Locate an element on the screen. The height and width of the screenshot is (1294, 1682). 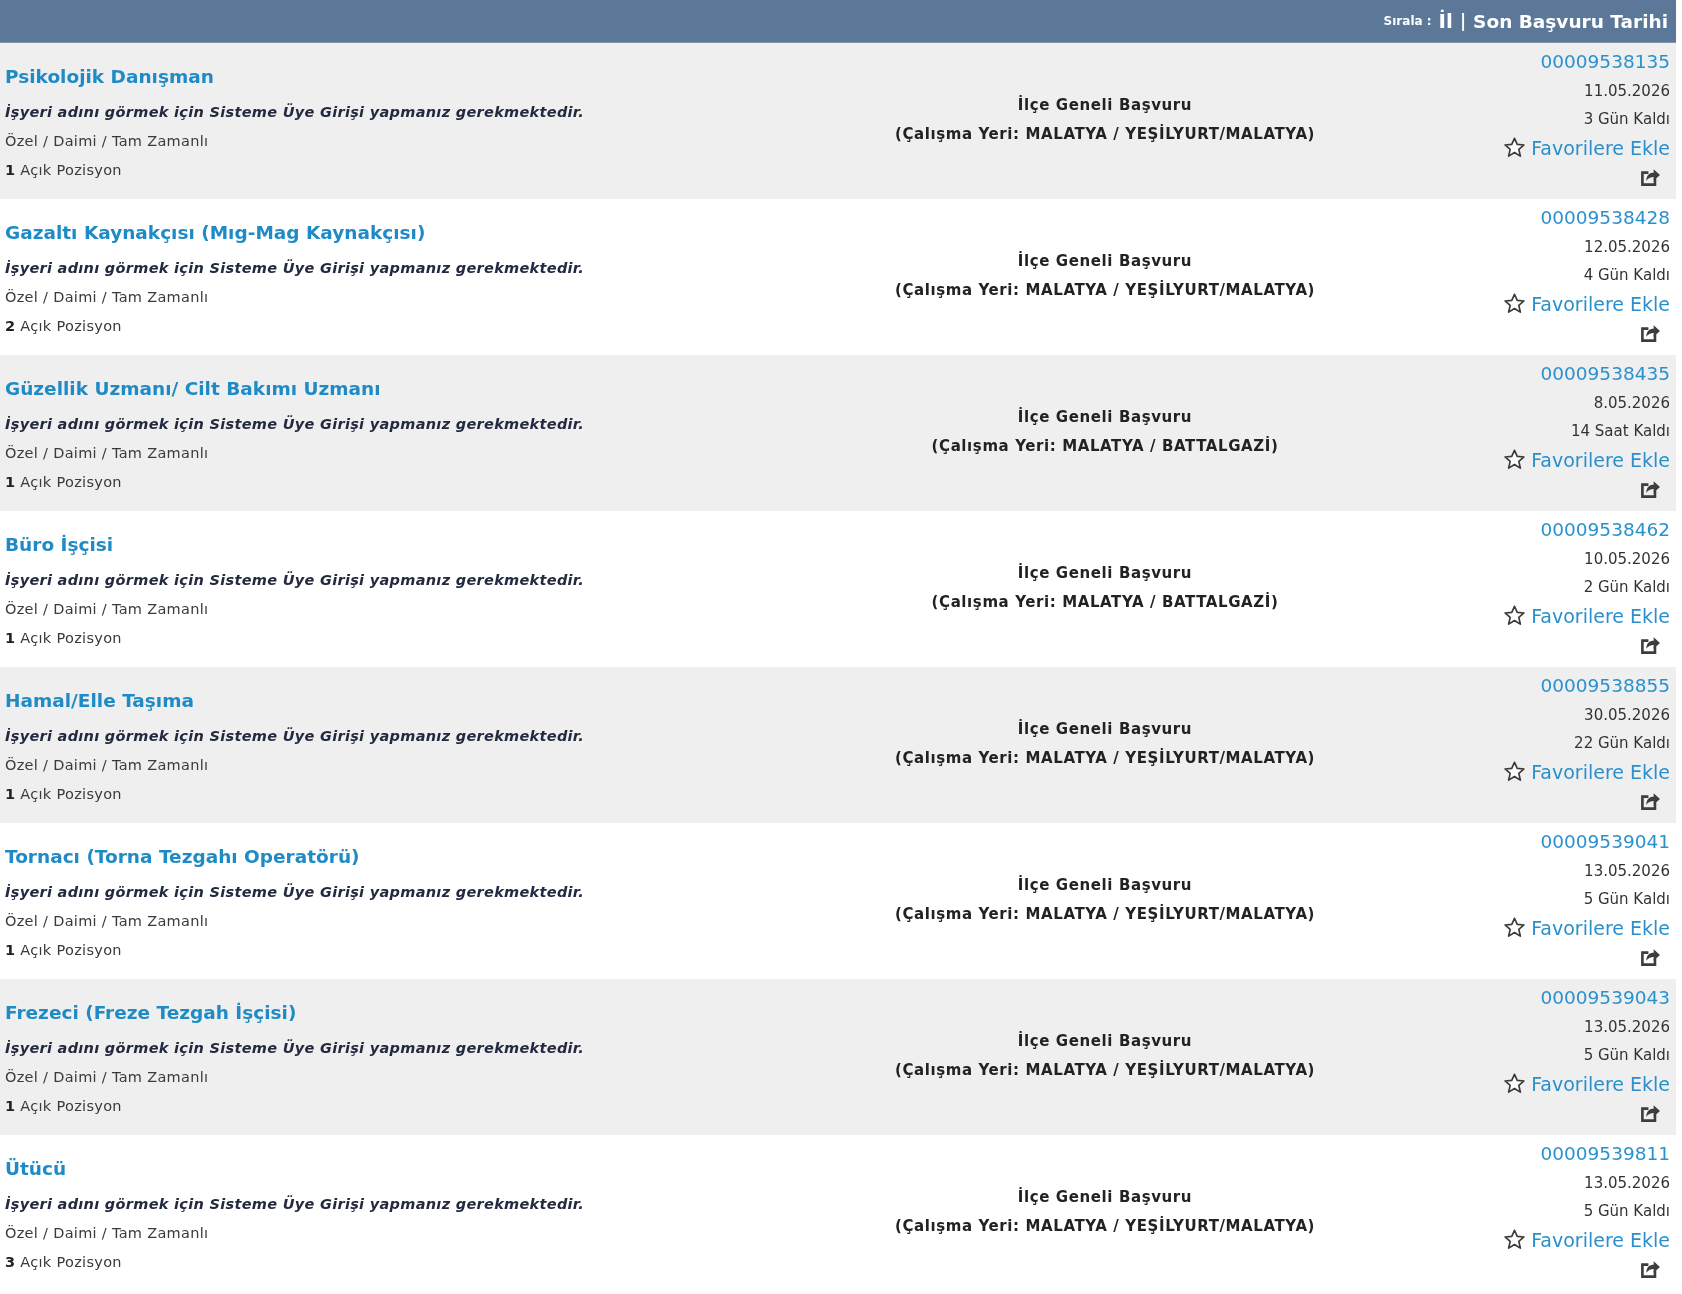
listing-number-link: 00009538855 is located at coordinates (1605, 686).